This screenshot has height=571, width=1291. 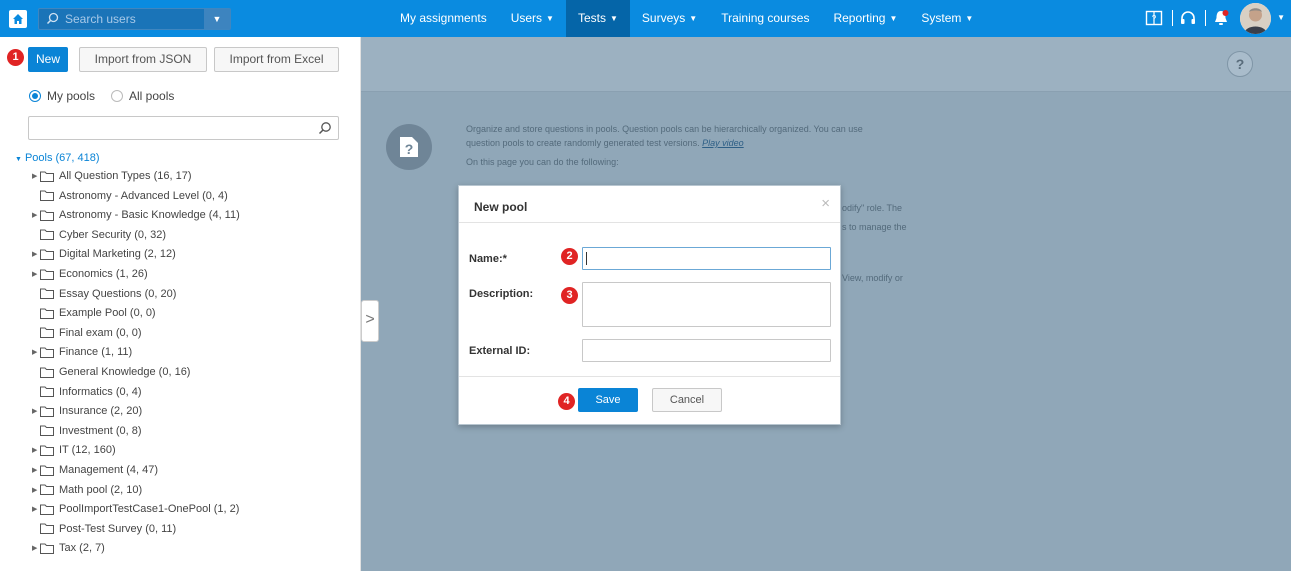 I want to click on pool-tree-item: ▶ Management (4, 47), so click(x=95, y=470).